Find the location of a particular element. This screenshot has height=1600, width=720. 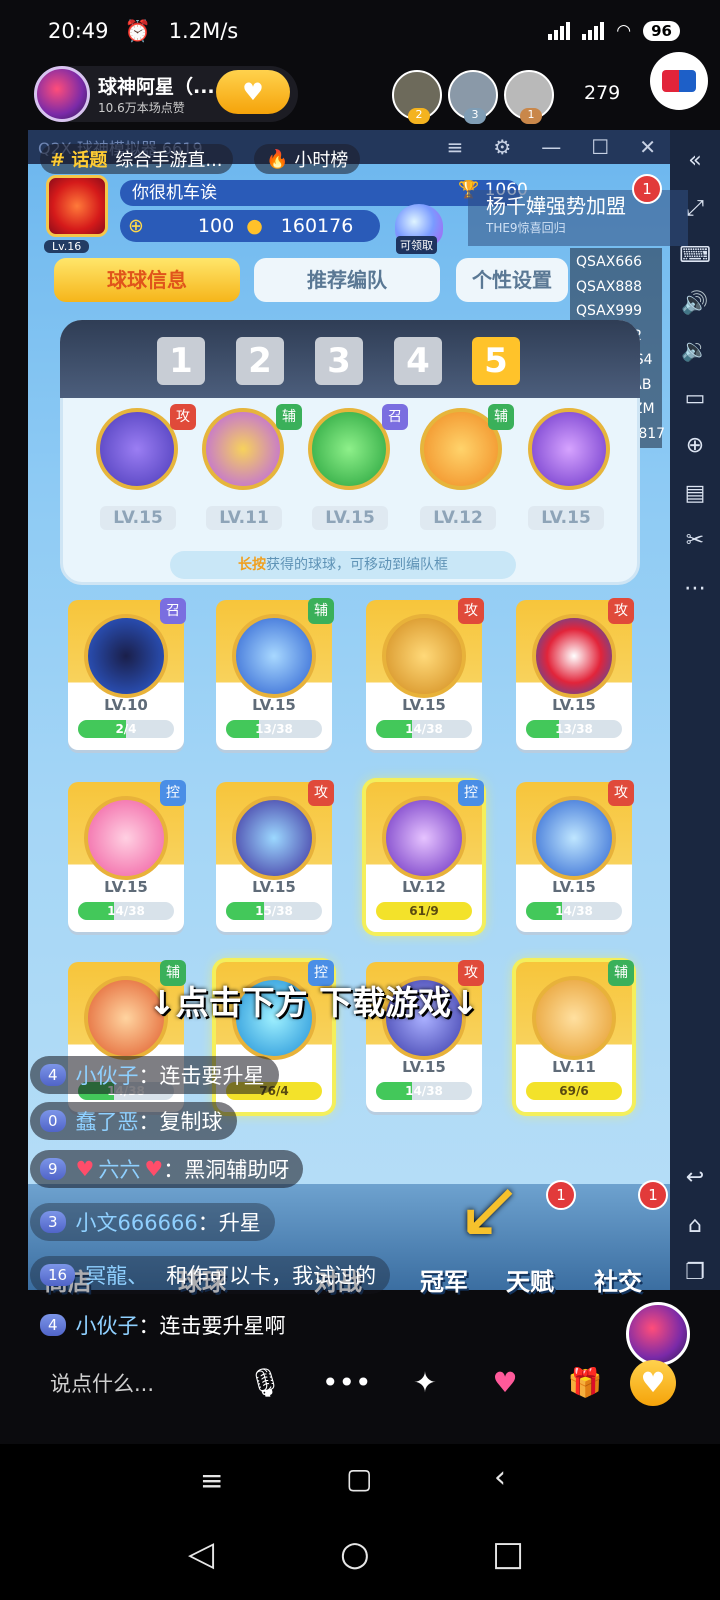

follow-button: ♥ is located at coordinates (253, 92).